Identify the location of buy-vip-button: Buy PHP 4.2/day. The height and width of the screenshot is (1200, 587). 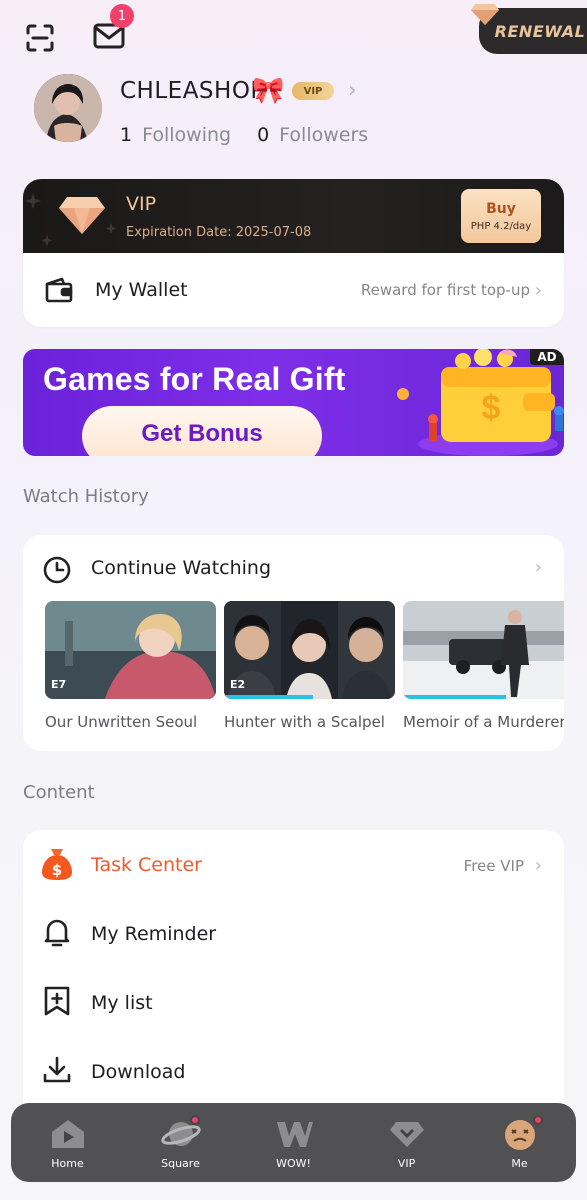
(501, 216).